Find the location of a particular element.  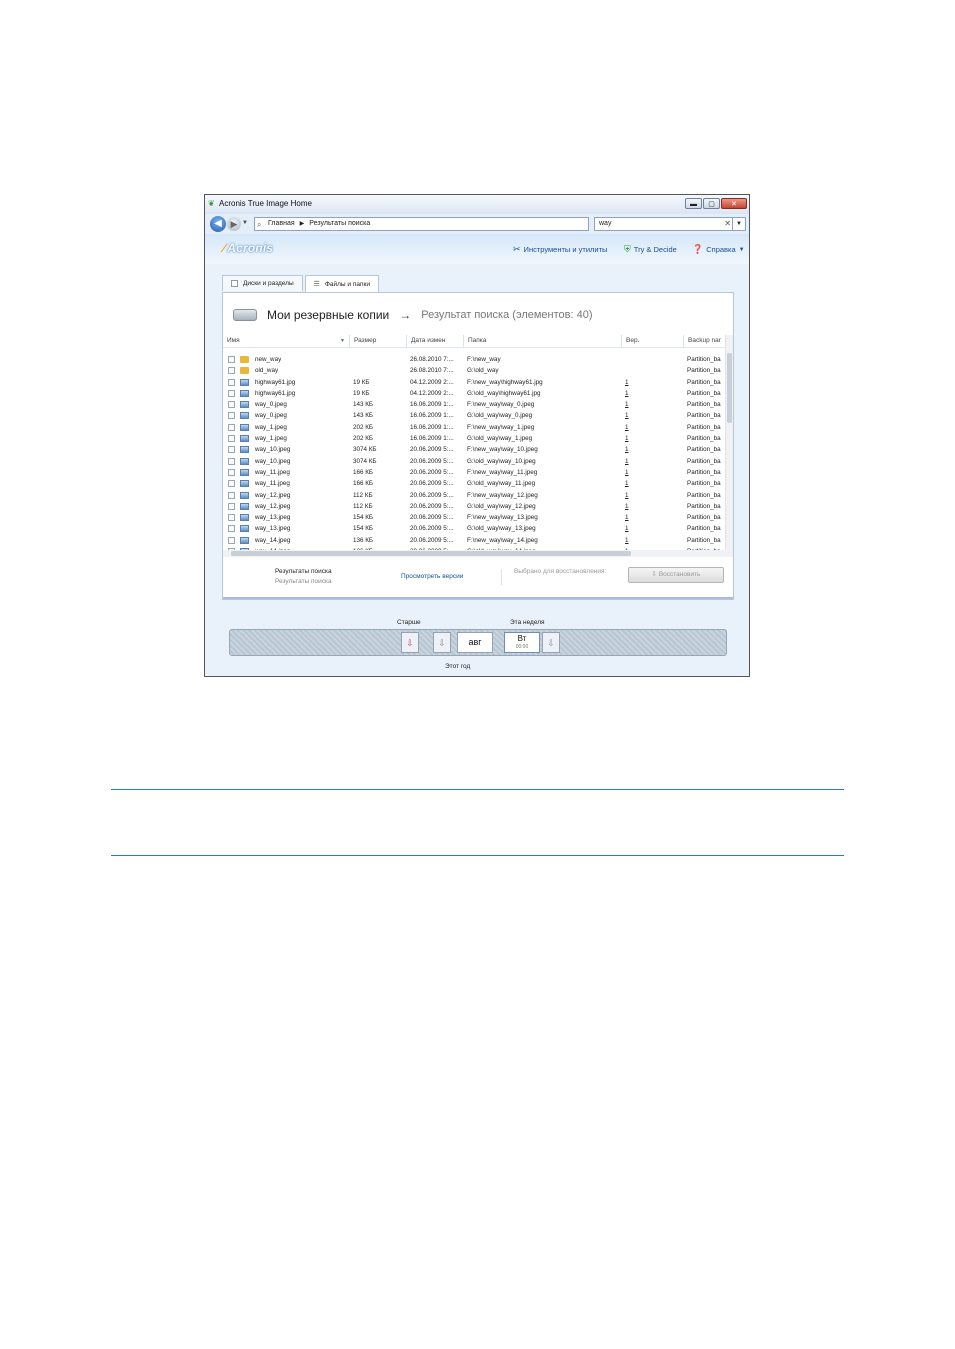

column-size: Размер is located at coordinates (377, 341).